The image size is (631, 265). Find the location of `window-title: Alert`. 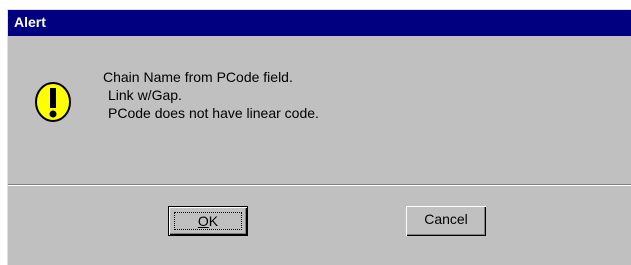

window-title: Alert is located at coordinates (30, 22).